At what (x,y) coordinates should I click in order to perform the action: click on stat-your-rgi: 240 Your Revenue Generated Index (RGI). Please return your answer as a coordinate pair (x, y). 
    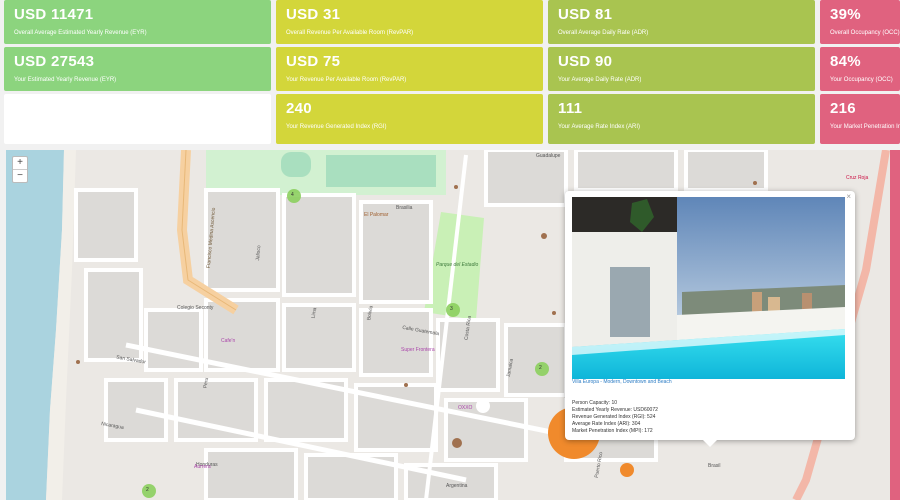
    Looking at the image, I should click on (409, 119).